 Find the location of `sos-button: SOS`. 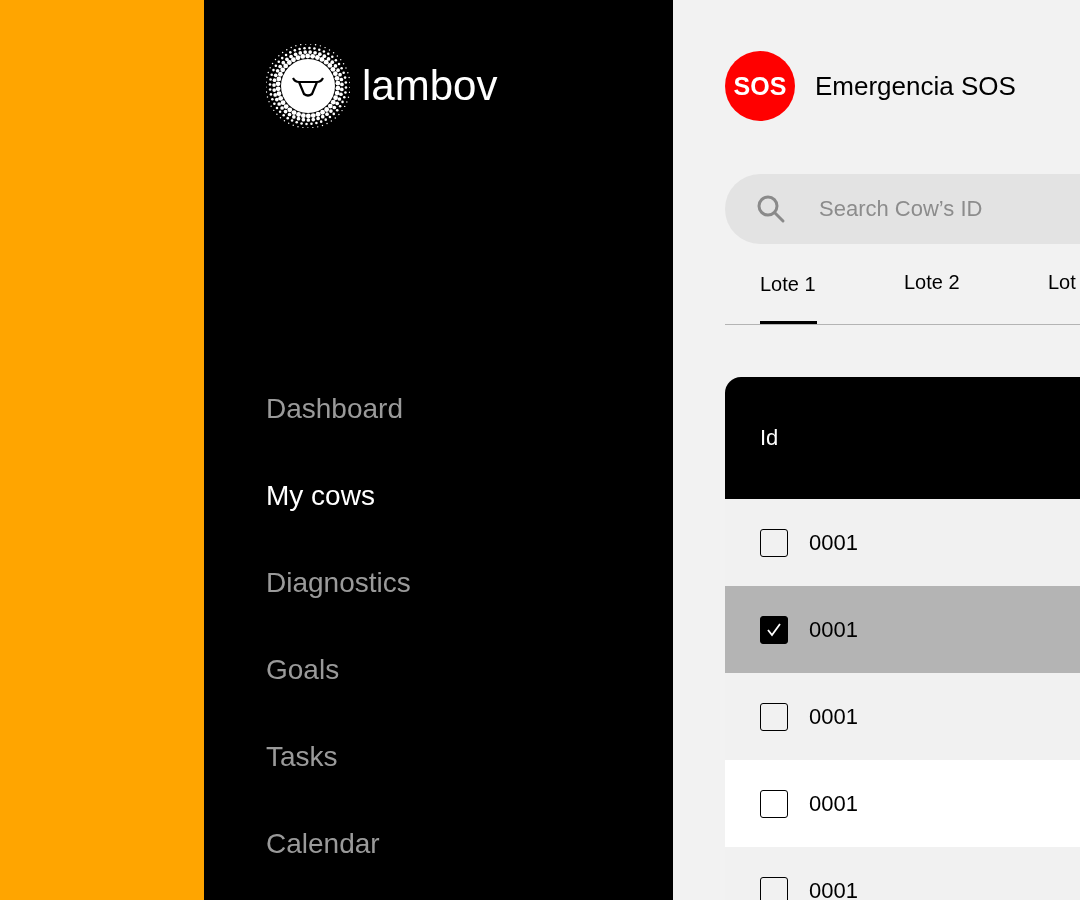

sos-button: SOS is located at coordinates (760, 86).